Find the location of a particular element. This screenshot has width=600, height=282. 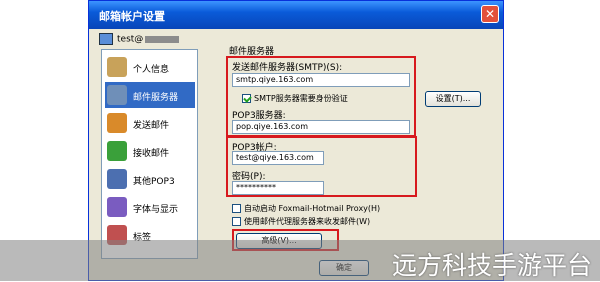

foxmail-proxy-checkbox is located at coordinates (236, 208).